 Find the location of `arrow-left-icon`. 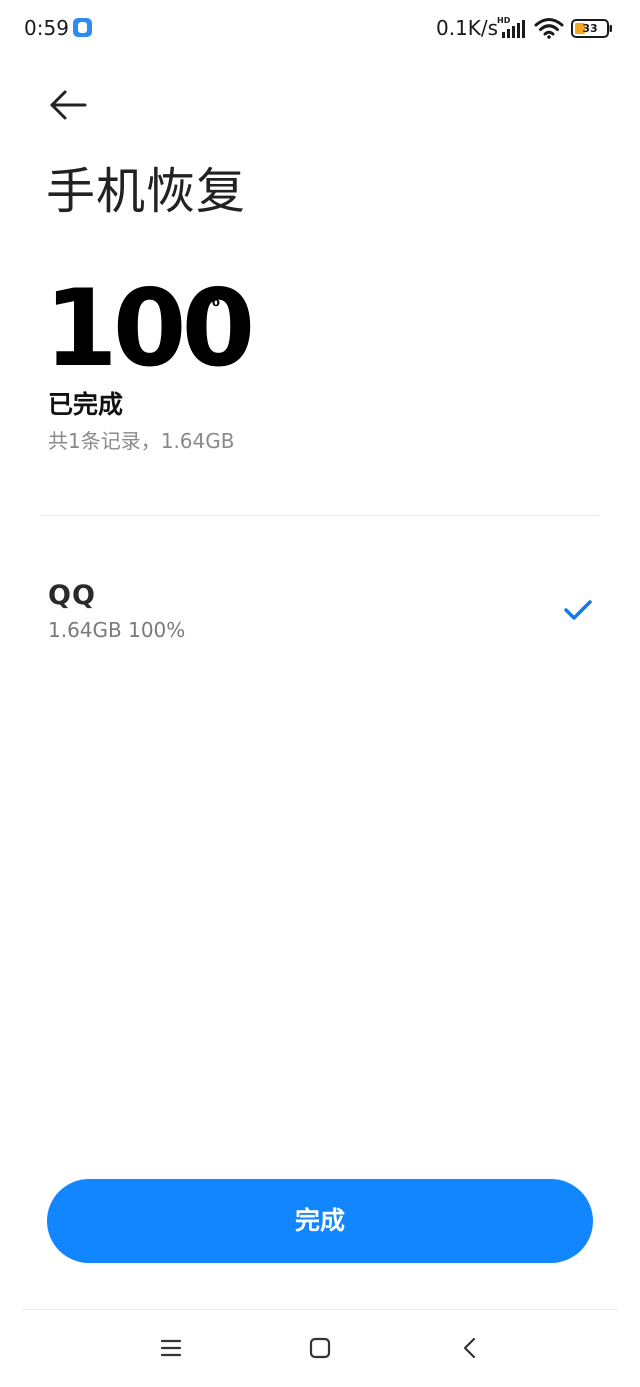

arrow-left-icon is located at coordinates (68, 105).